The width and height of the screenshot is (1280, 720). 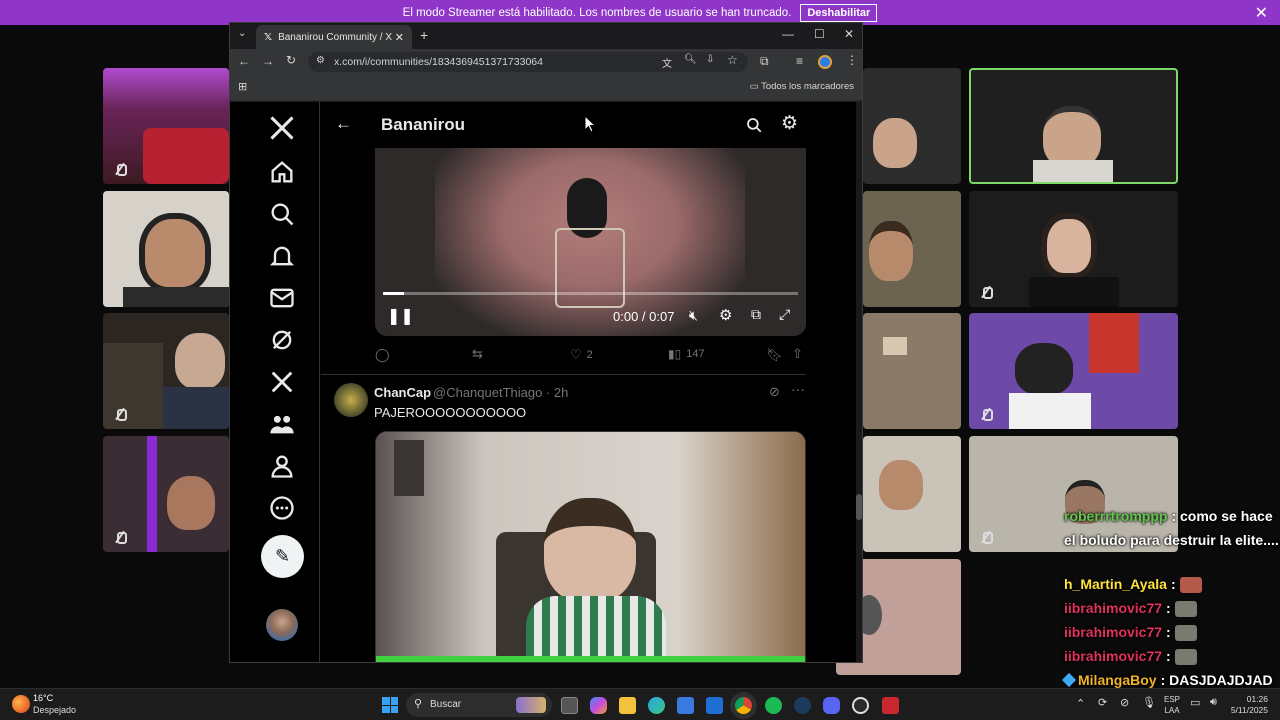 I want to click on video-settings-icon: ⚙, so click(x=725, y=315).